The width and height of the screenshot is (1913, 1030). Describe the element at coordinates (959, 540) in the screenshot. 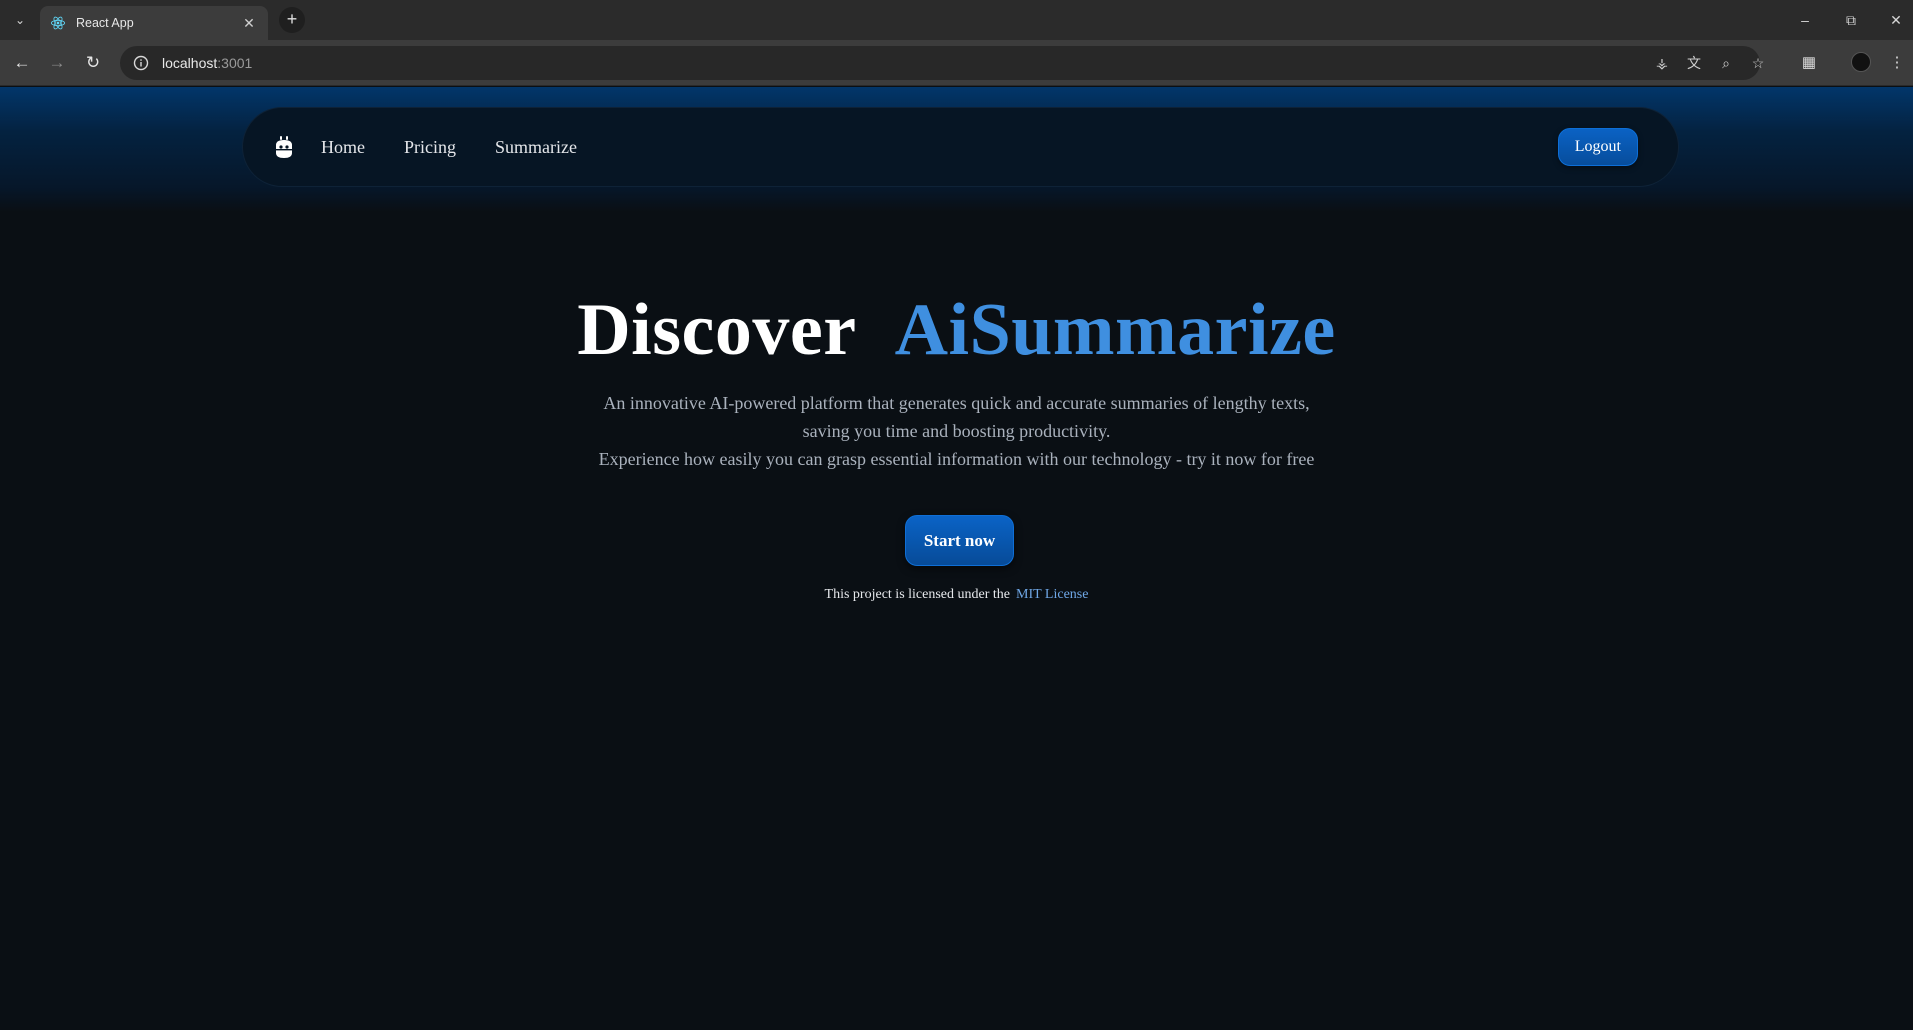

I see `start-now-button: Start now` at that location.